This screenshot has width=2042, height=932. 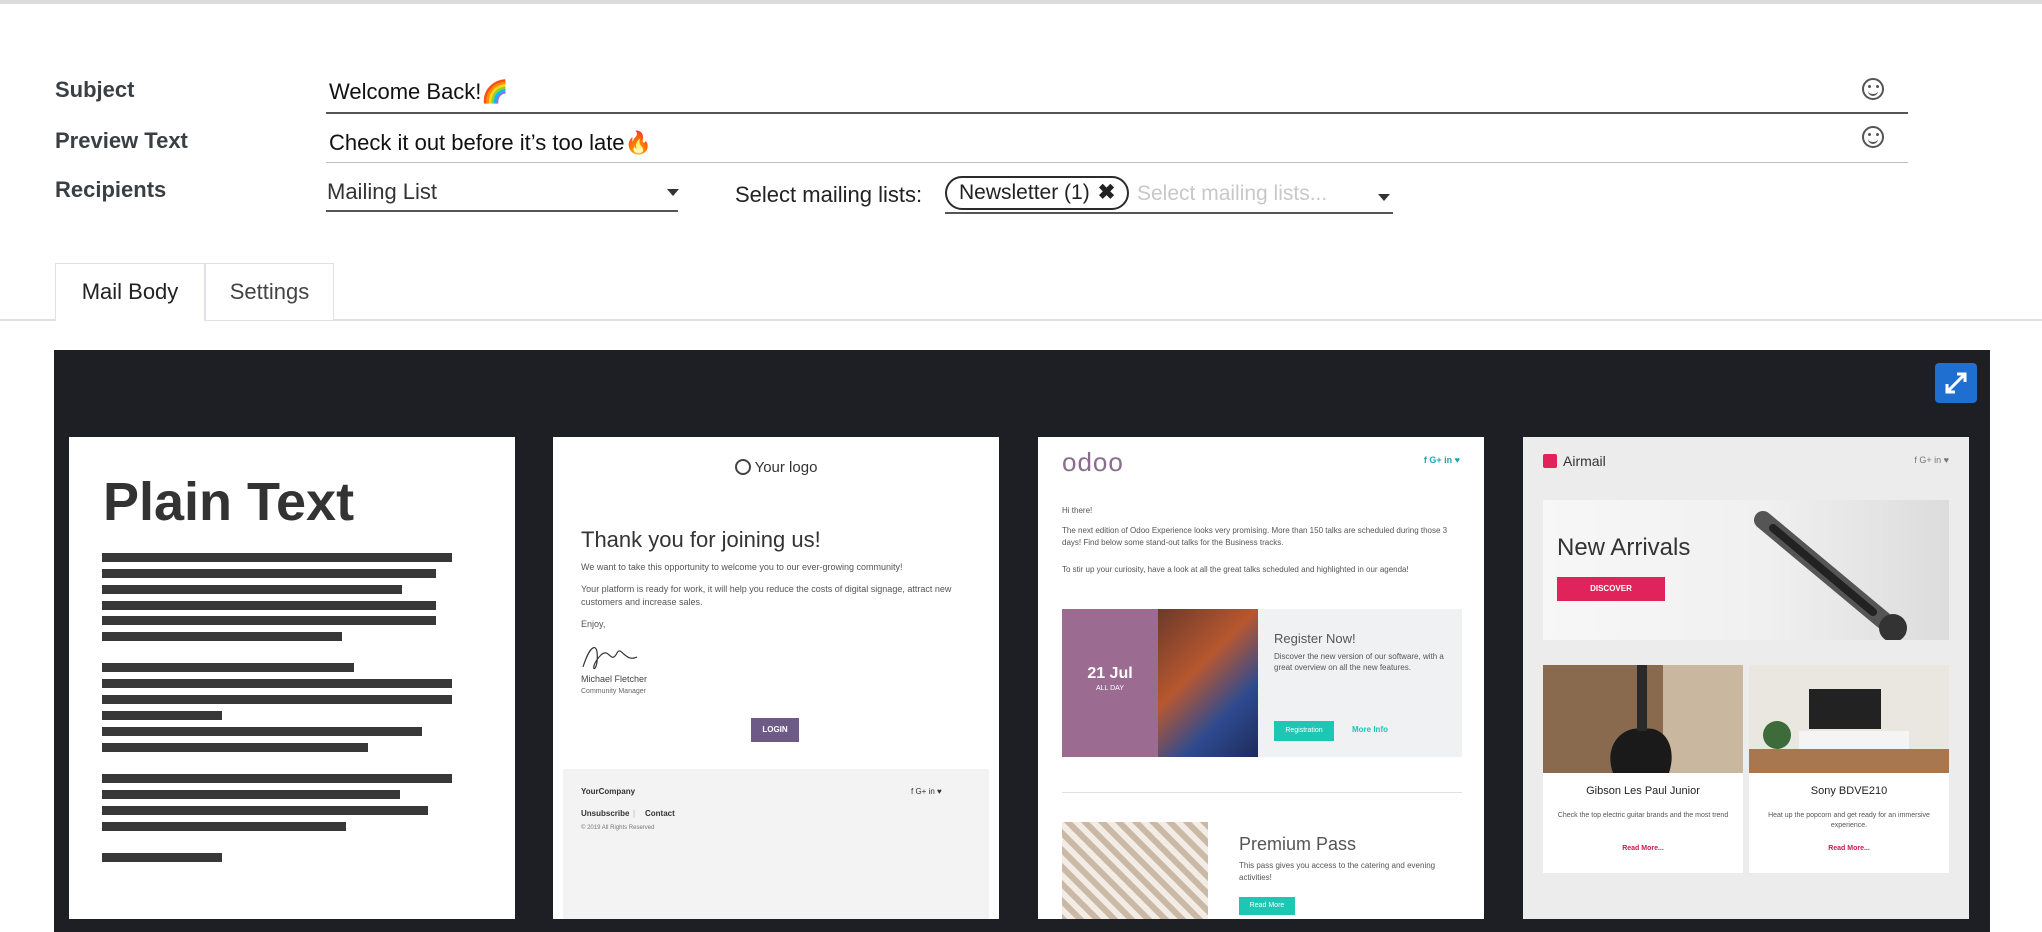 What do you see at coordinates (1849, 719) in the screenshot?
I see `tv-room-image` at bounding box center [1849, 719].